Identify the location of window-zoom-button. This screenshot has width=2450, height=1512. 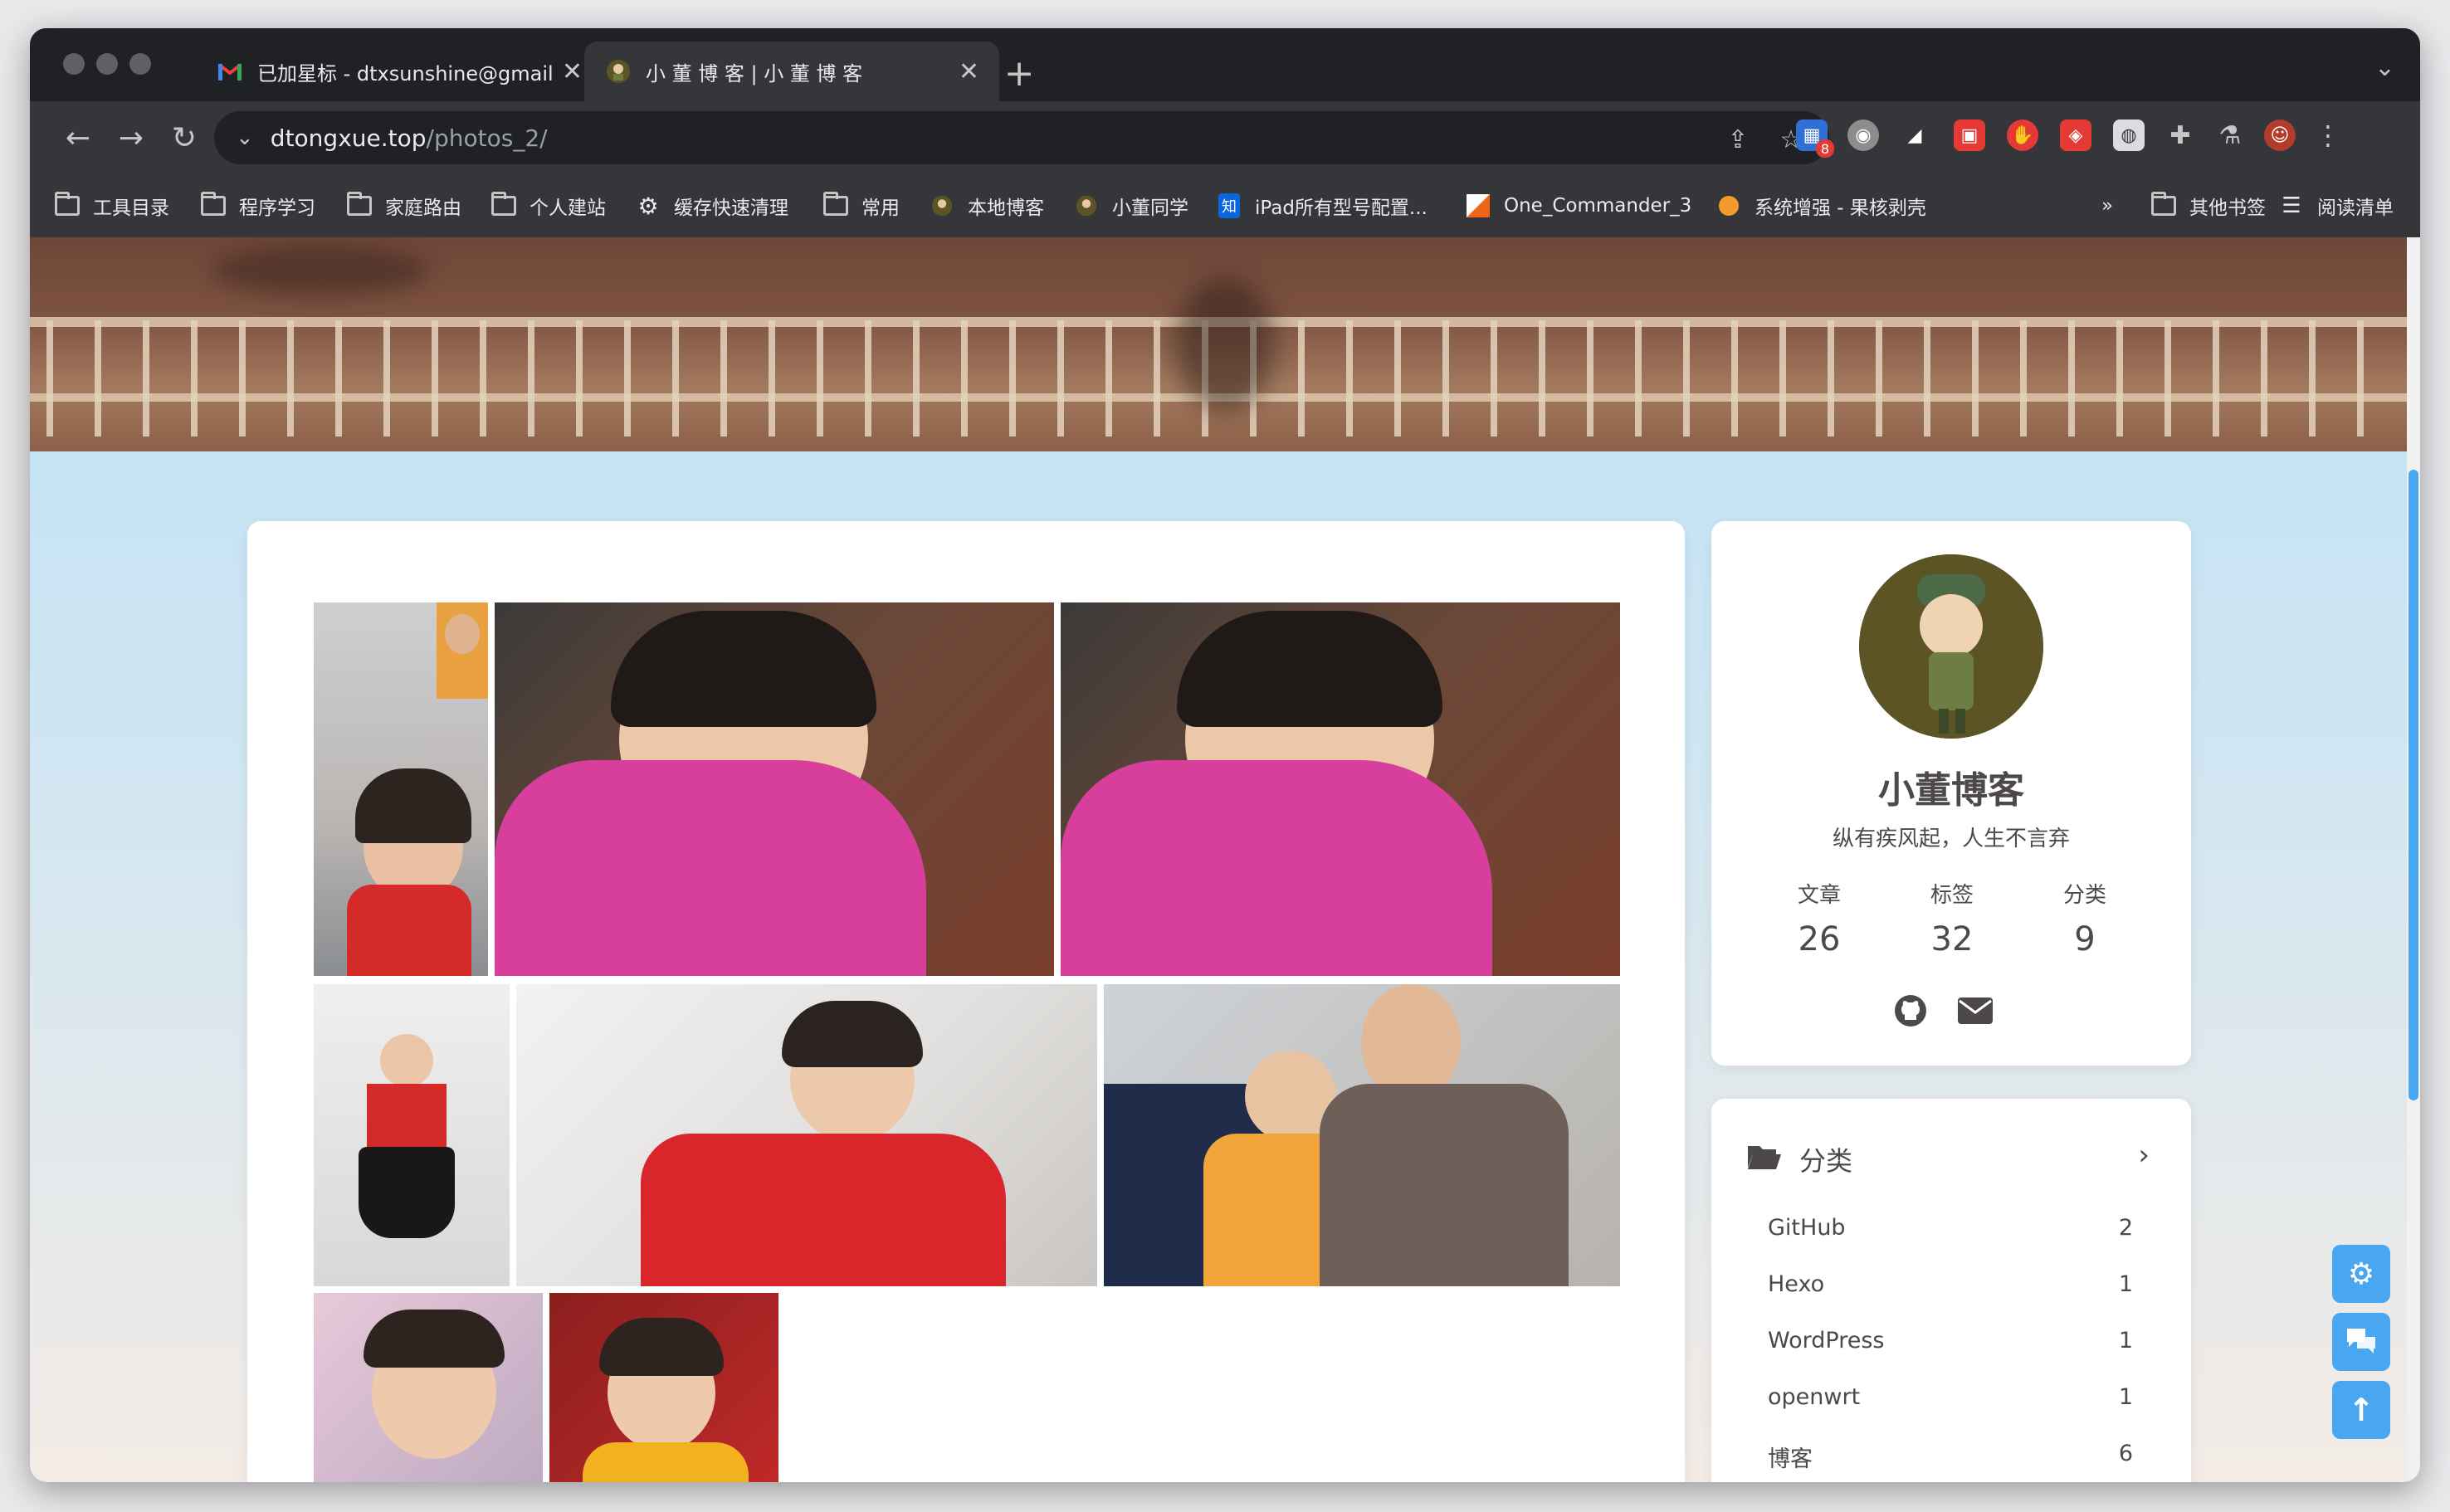
(140, 64).